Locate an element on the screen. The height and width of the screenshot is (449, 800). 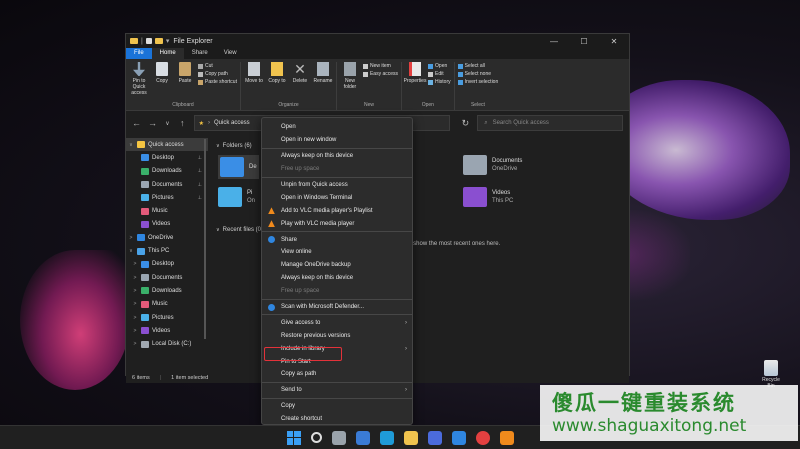
select-none-button: Select none is located at coordinates (478, 74).